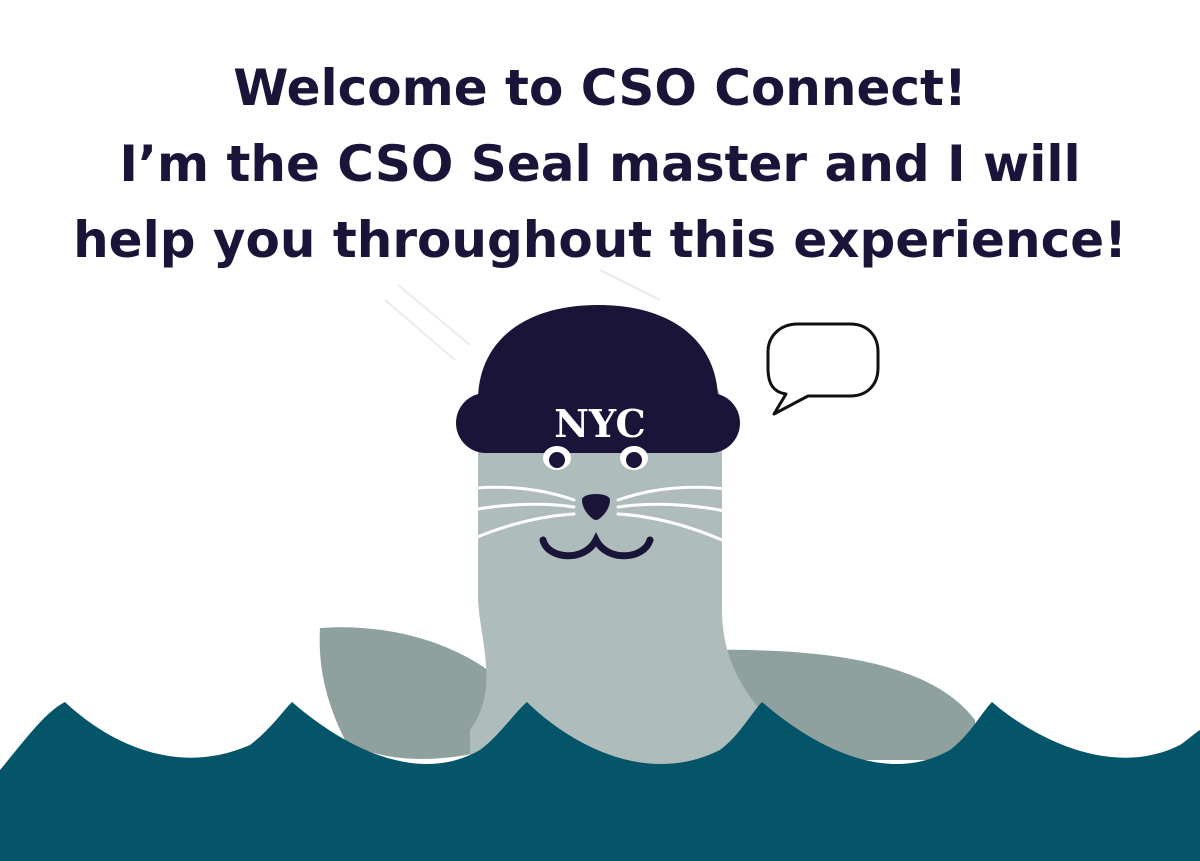  Describe the element at coordinates (634, 460) in the screenshot. I see `right-pupil` at that location.